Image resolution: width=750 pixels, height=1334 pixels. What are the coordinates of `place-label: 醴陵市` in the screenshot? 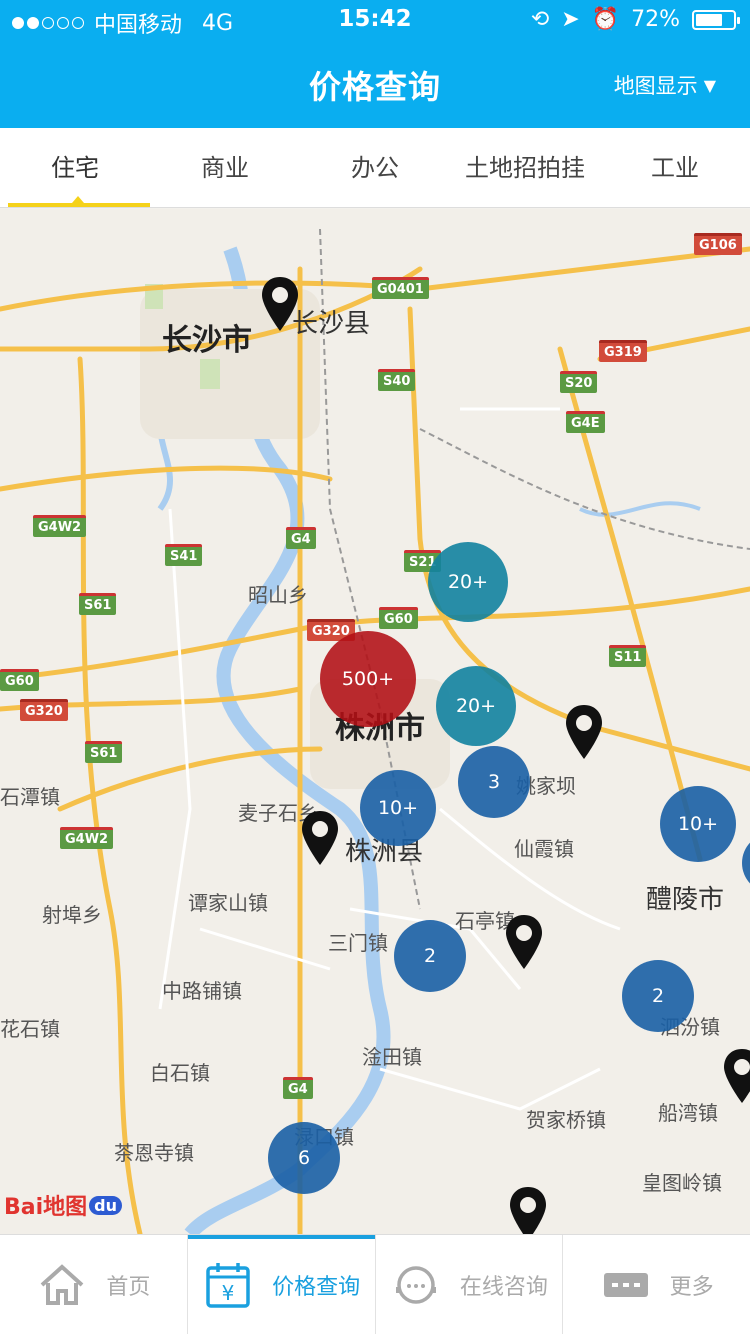 It's located at (685, 900).